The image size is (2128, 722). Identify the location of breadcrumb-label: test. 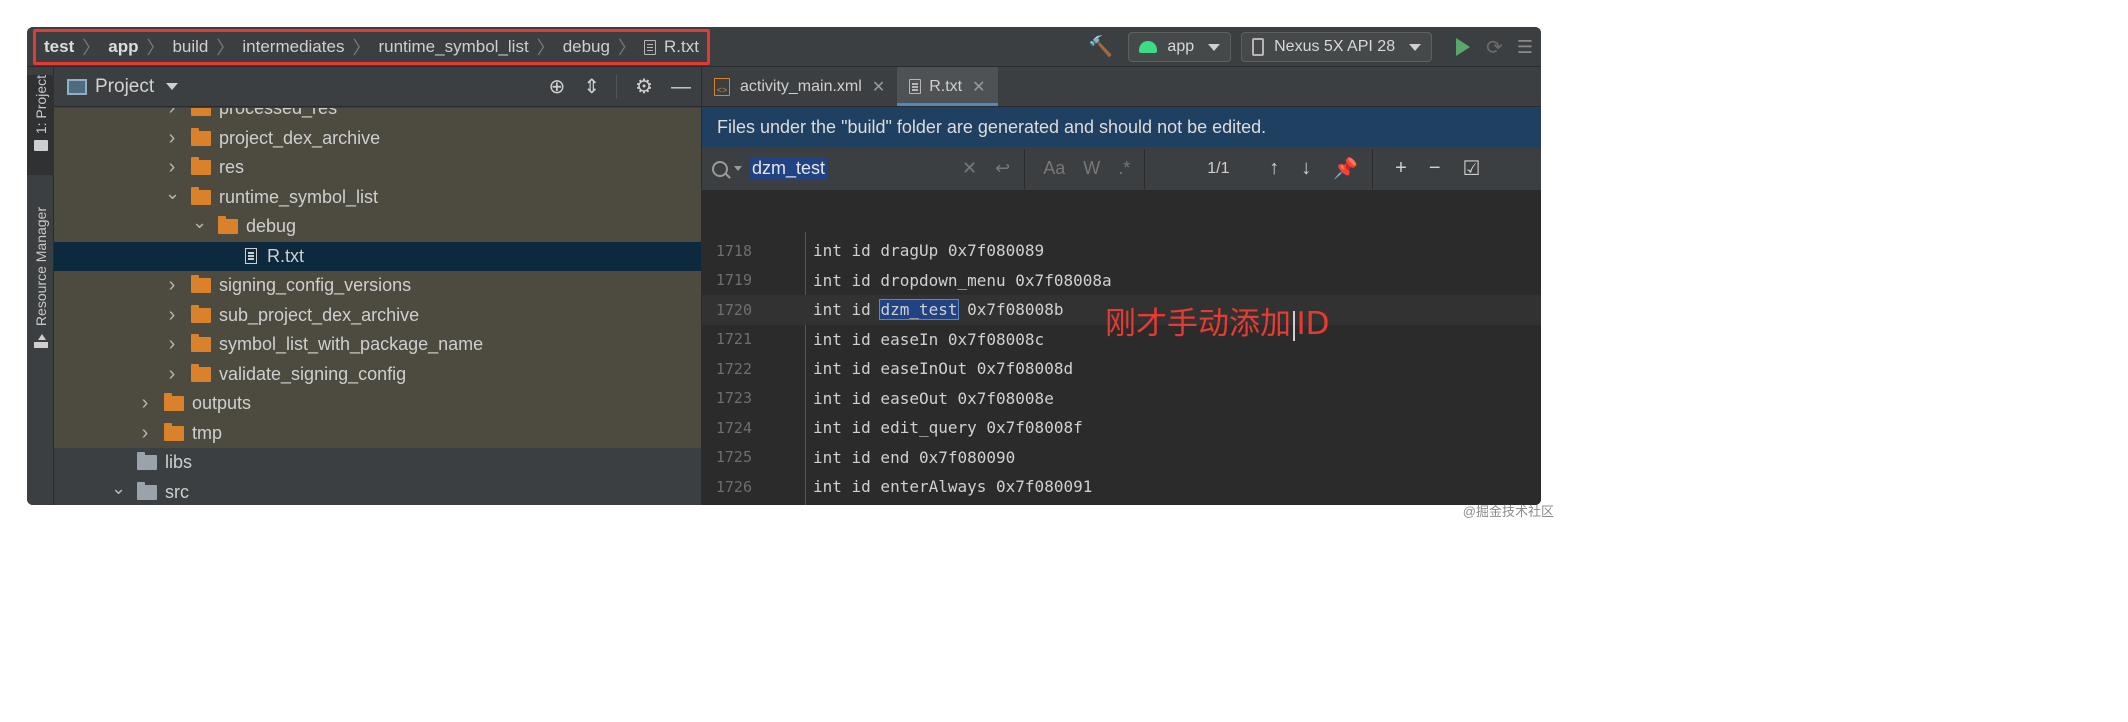
(59, 46).